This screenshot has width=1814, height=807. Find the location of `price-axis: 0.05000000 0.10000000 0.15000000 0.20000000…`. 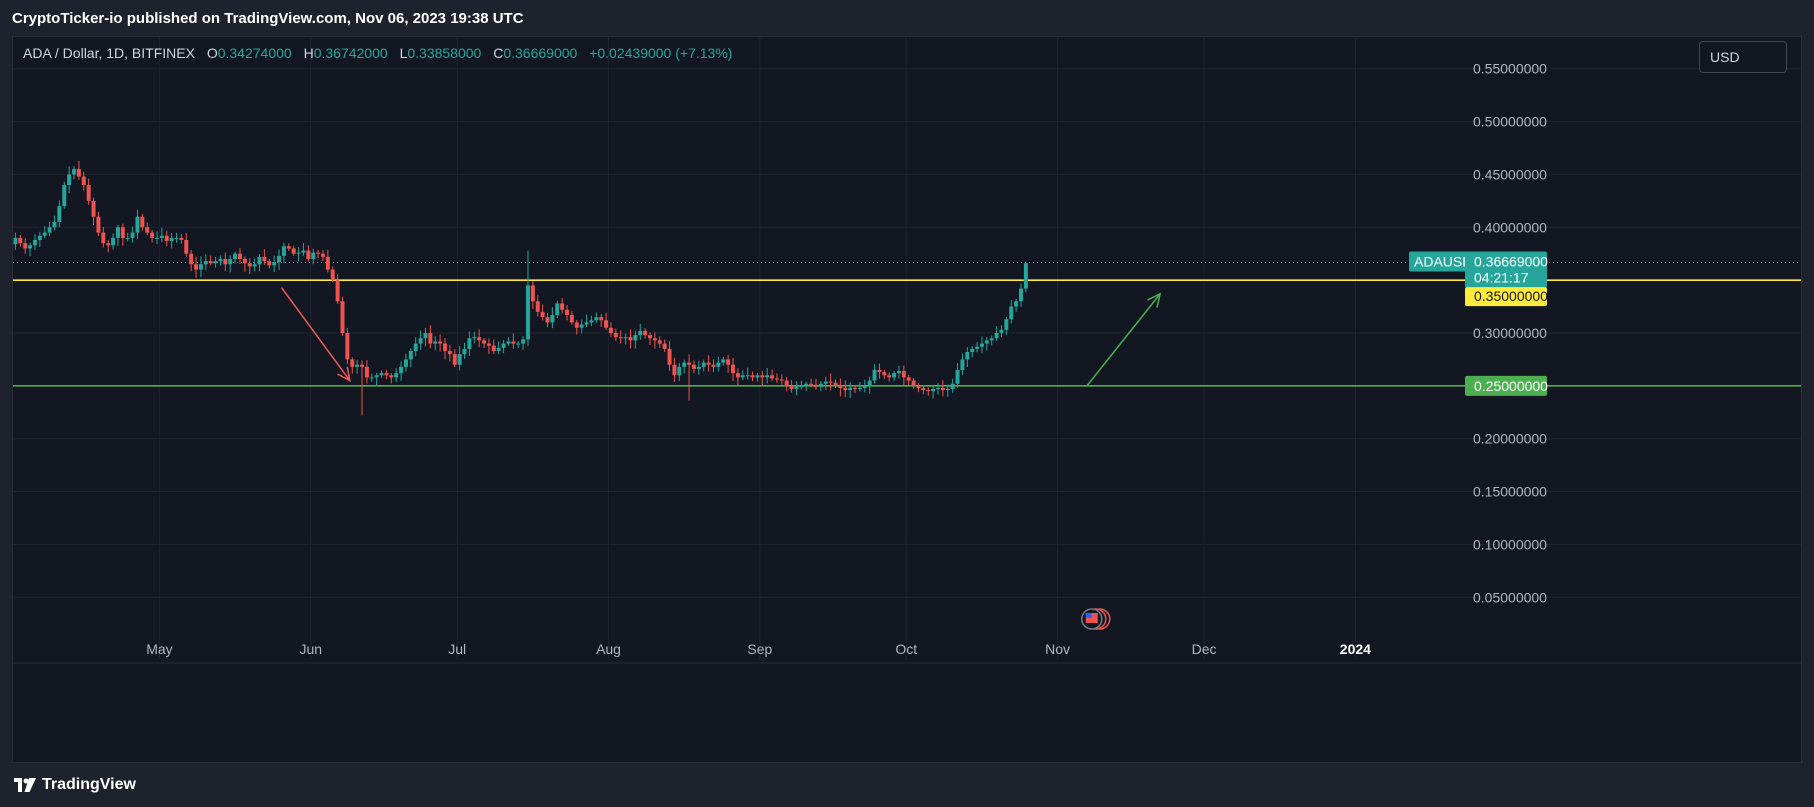

price-axis: 0.05000000 0.10000000 0.15000000 0.20000000… is located at coordinates (1510, 333).